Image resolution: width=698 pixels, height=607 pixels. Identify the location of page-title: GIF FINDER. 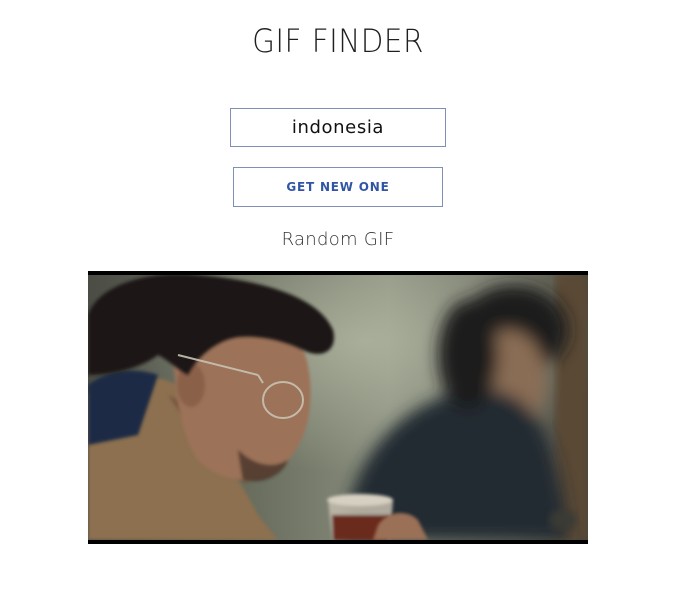
(338, 41).